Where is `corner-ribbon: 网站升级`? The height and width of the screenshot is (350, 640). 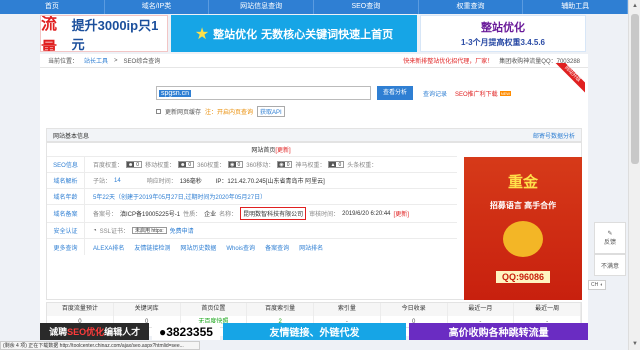
corner-ribbon: 网站升级 is located at coordinates (570, 78).